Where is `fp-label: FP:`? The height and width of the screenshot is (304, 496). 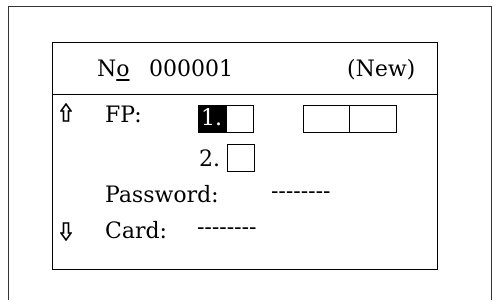
fp-label: FP: is located at coordinates (123, 115).